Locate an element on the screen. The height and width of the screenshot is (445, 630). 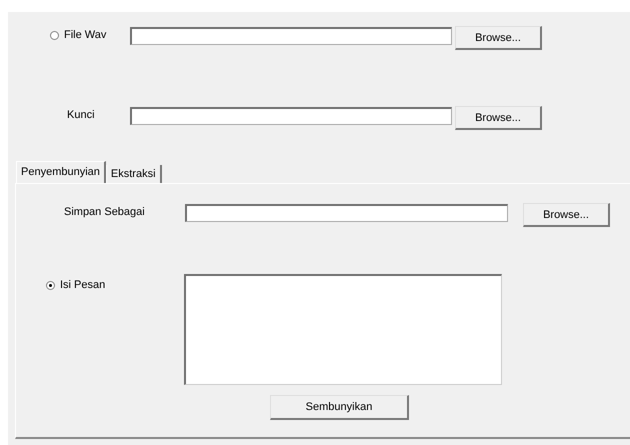
tab: Ekstraksi is located at coordinates (134, 174).